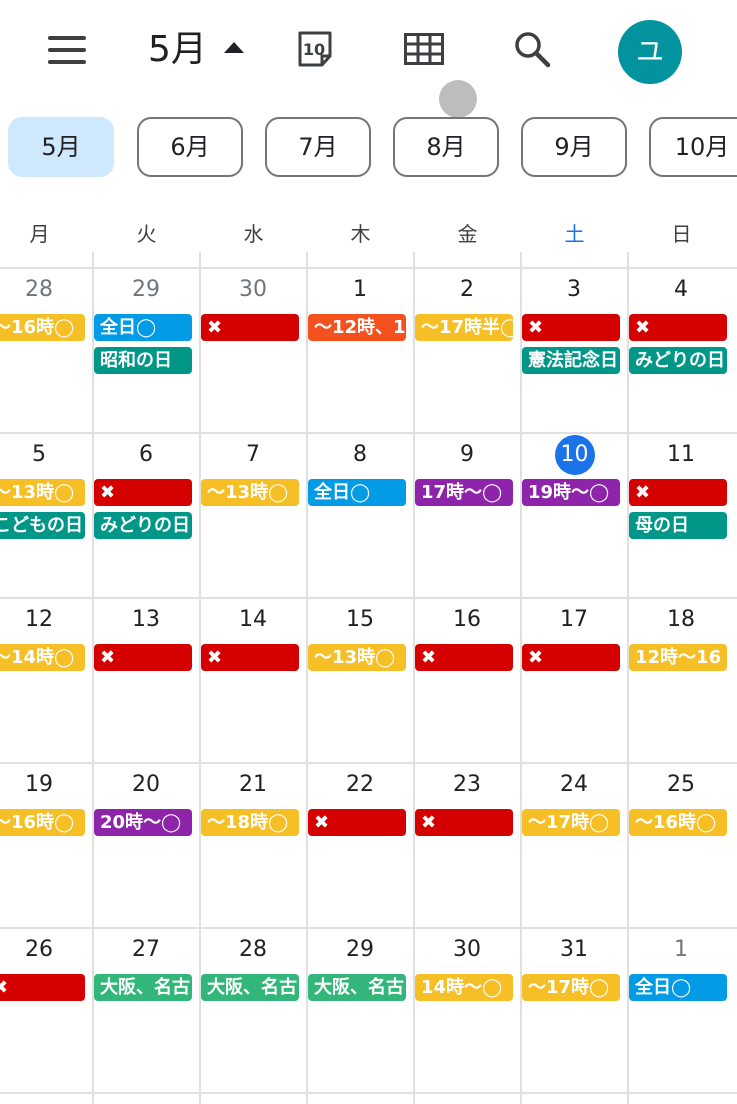  Describe the element at coordinates (143, 822) in the screenshot. I see `event-chip: 20時〜◯` at that location.